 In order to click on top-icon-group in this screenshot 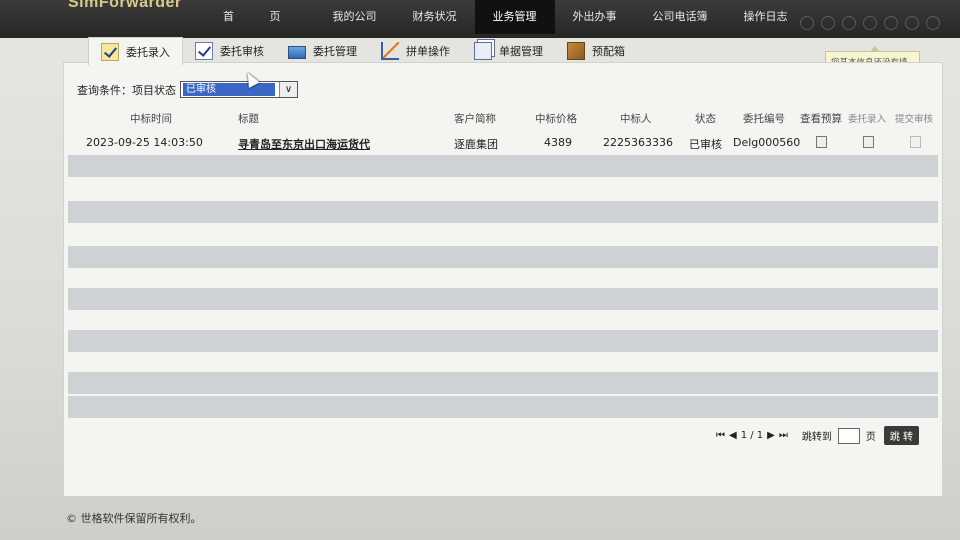, I will do `click(870, 23)`.